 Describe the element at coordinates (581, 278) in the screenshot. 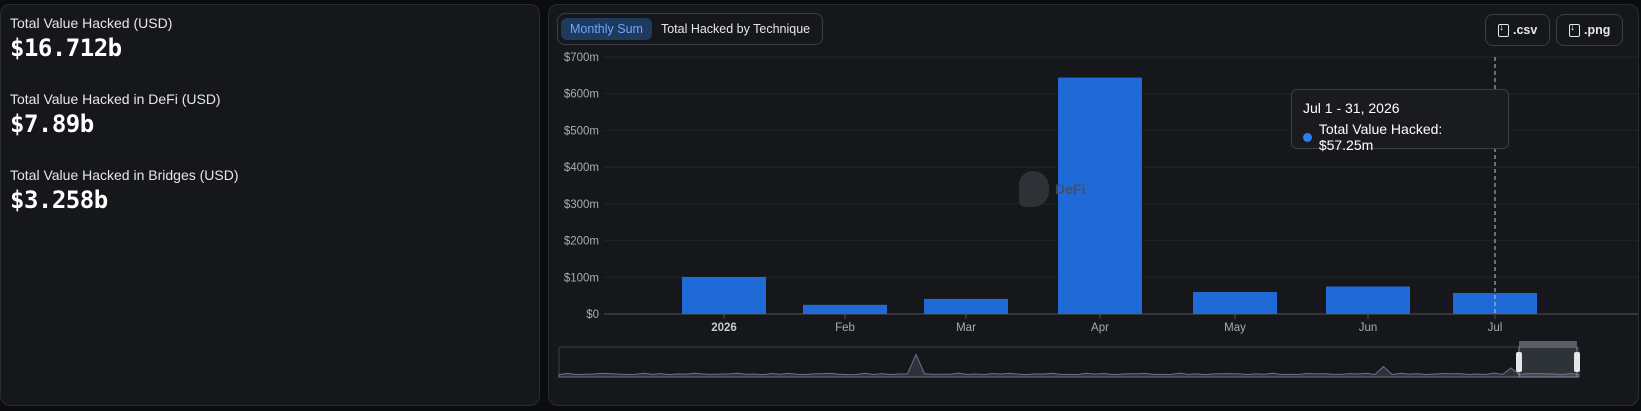

I see `y-tick-label: $100m` at that location.